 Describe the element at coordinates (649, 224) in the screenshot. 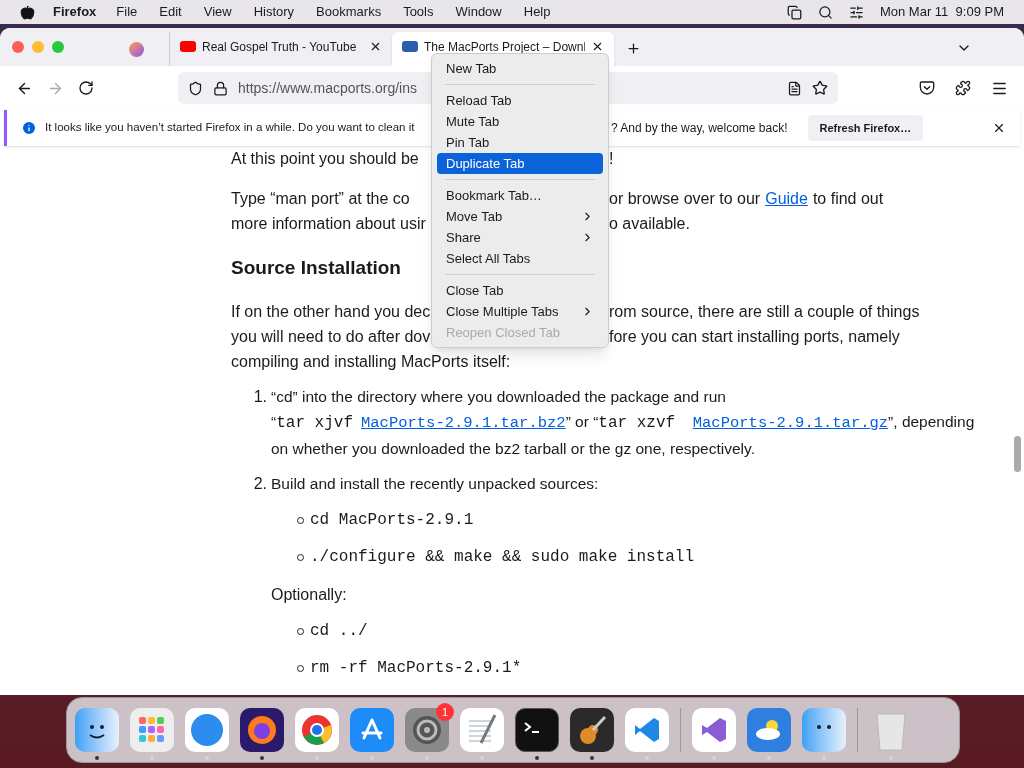

I see `paragraph-text: o available.` at that location.